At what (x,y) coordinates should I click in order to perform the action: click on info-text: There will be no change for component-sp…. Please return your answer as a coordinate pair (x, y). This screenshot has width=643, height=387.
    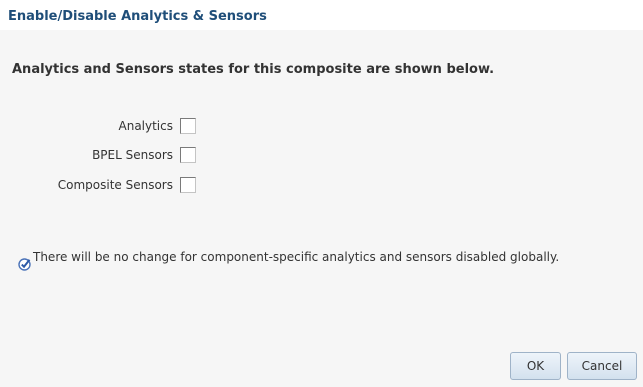
    Looking at the image, I should click on (296, 257).